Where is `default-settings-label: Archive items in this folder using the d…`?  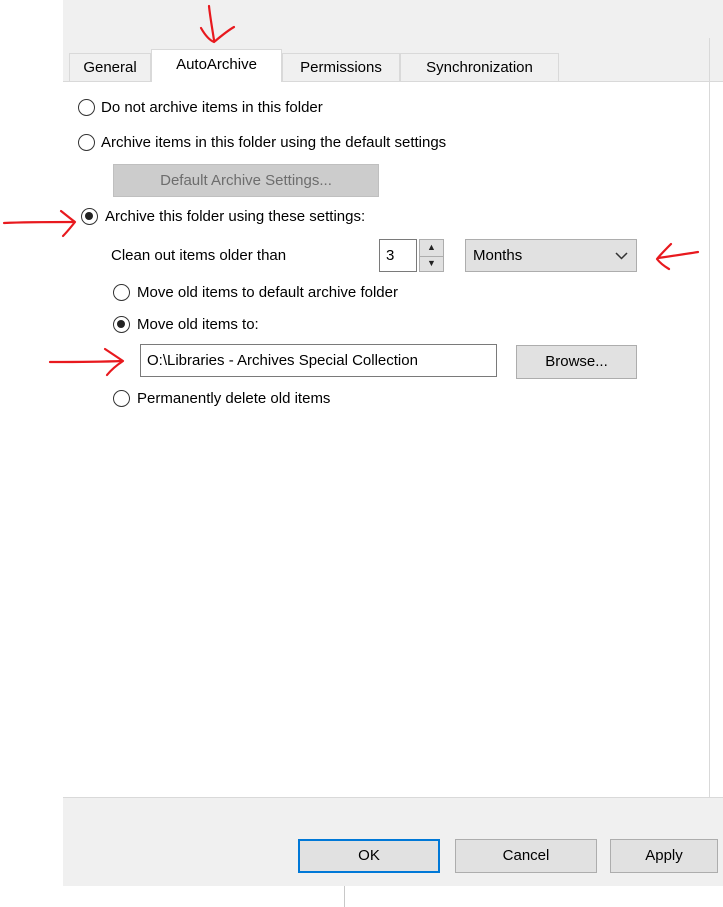 default-settings-label: Archive items in this folder using the d… is located at coordinates (273, 143).